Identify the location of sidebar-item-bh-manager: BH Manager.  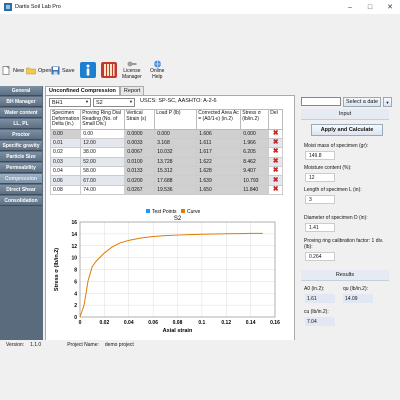
(21, 102).